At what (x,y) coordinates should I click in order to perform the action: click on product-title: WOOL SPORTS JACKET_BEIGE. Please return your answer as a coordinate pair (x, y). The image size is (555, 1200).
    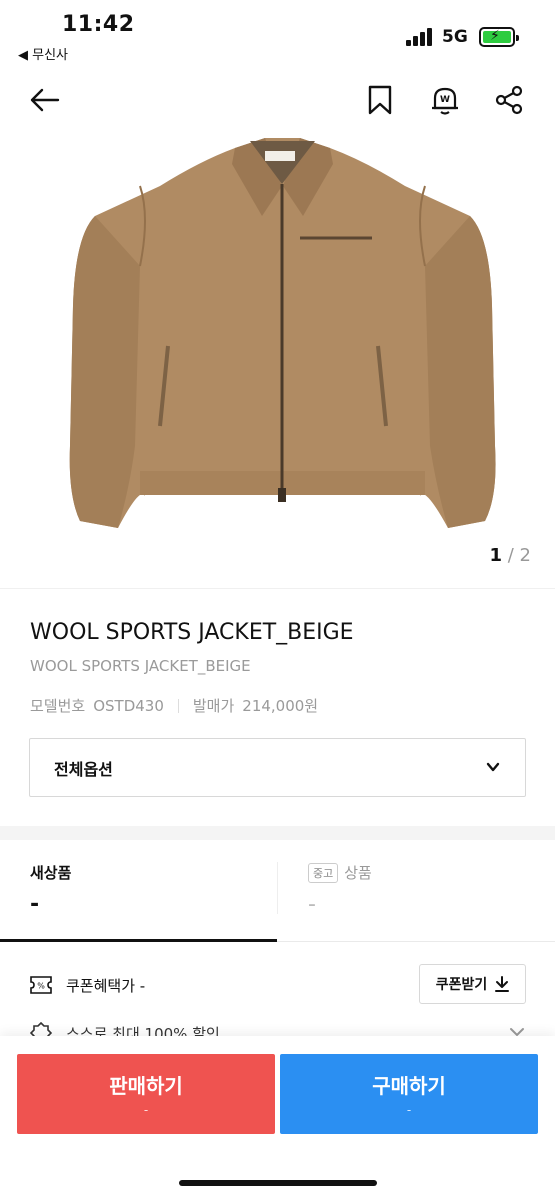
    Looking at the image, I should click on (192, 632).